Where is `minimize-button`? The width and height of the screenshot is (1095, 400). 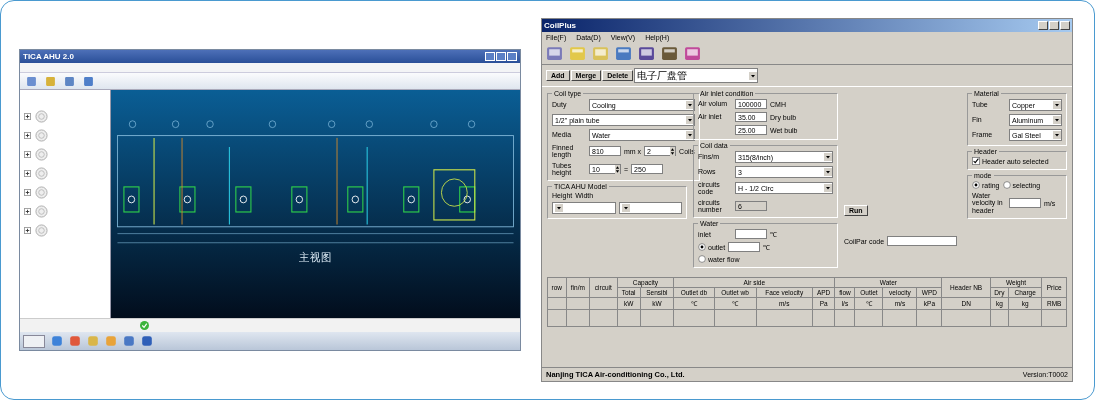 minimize-button is located at coordinates (1043, 25).